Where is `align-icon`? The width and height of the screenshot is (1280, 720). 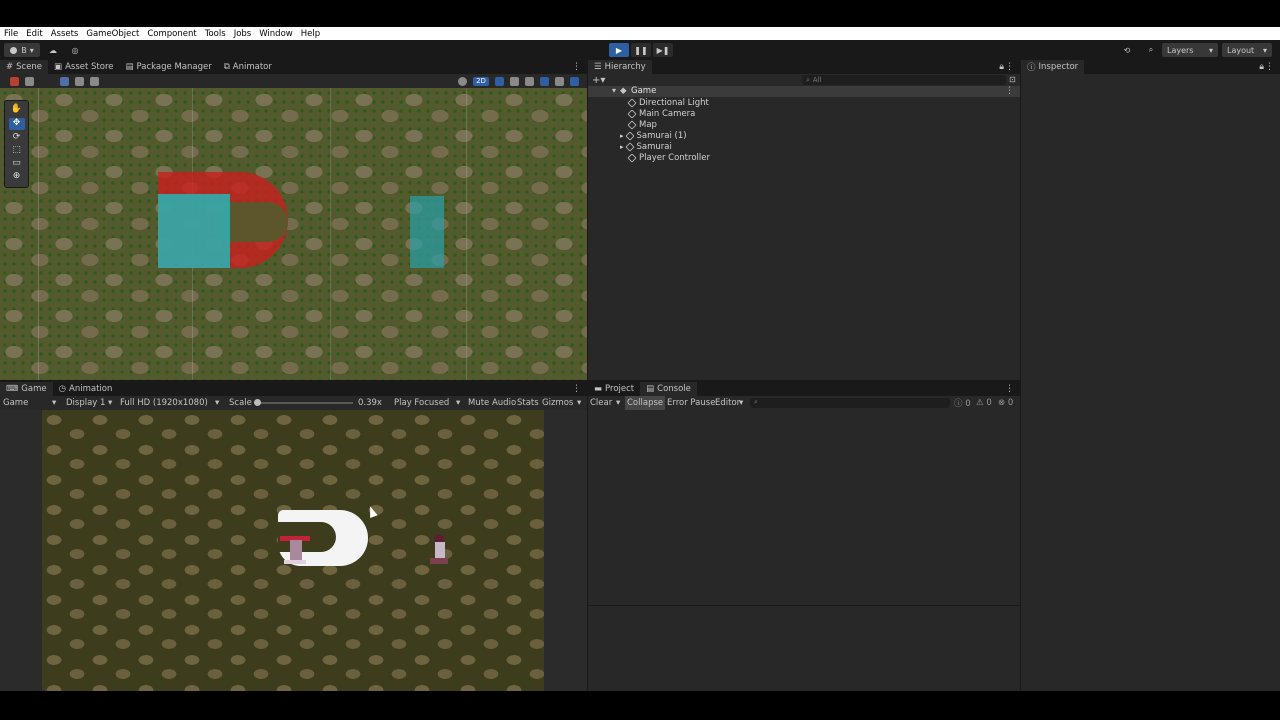 align-icon is located at coordinates (94, 81).